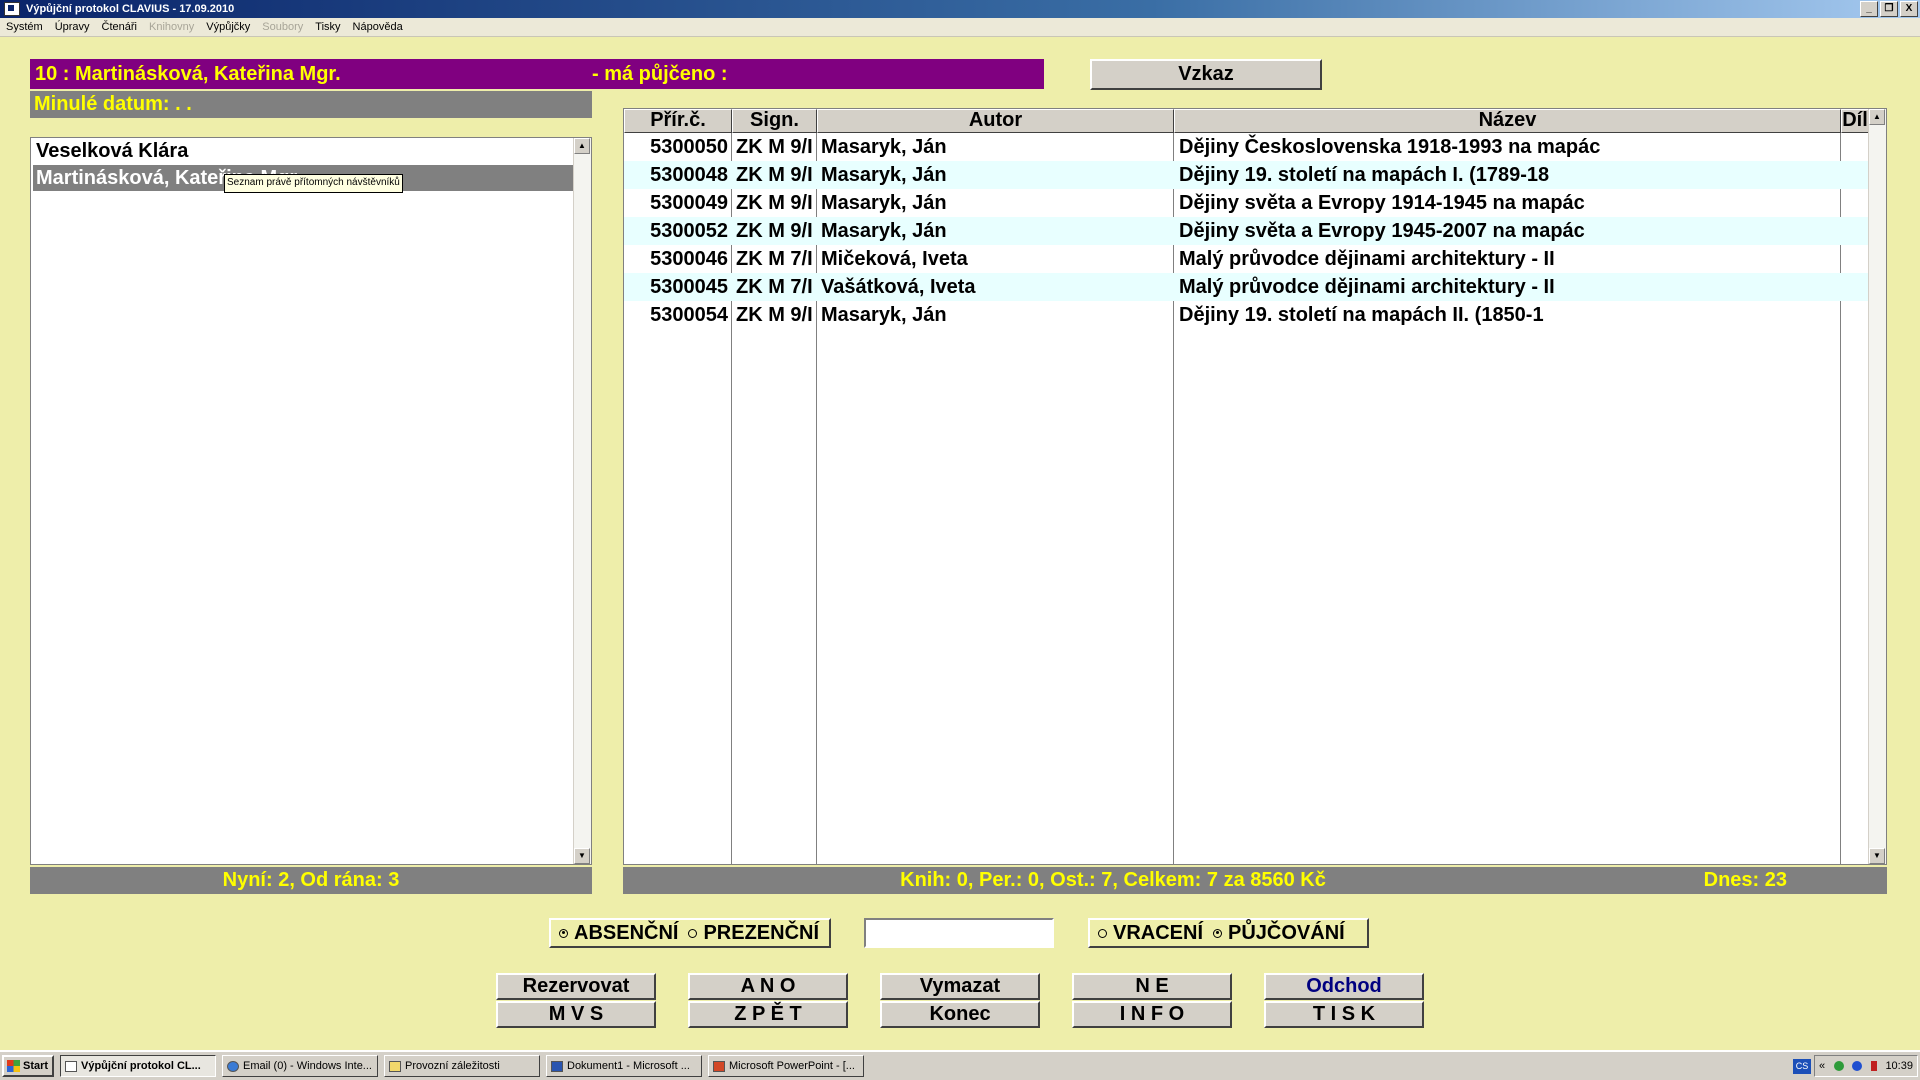 The height and width of the screenshot is (1080, 1920). What do you see at coordinates (678, 121) in the screenshot?
I see `column-header-accession: Přír.č.` at bounding box center [678, 121].